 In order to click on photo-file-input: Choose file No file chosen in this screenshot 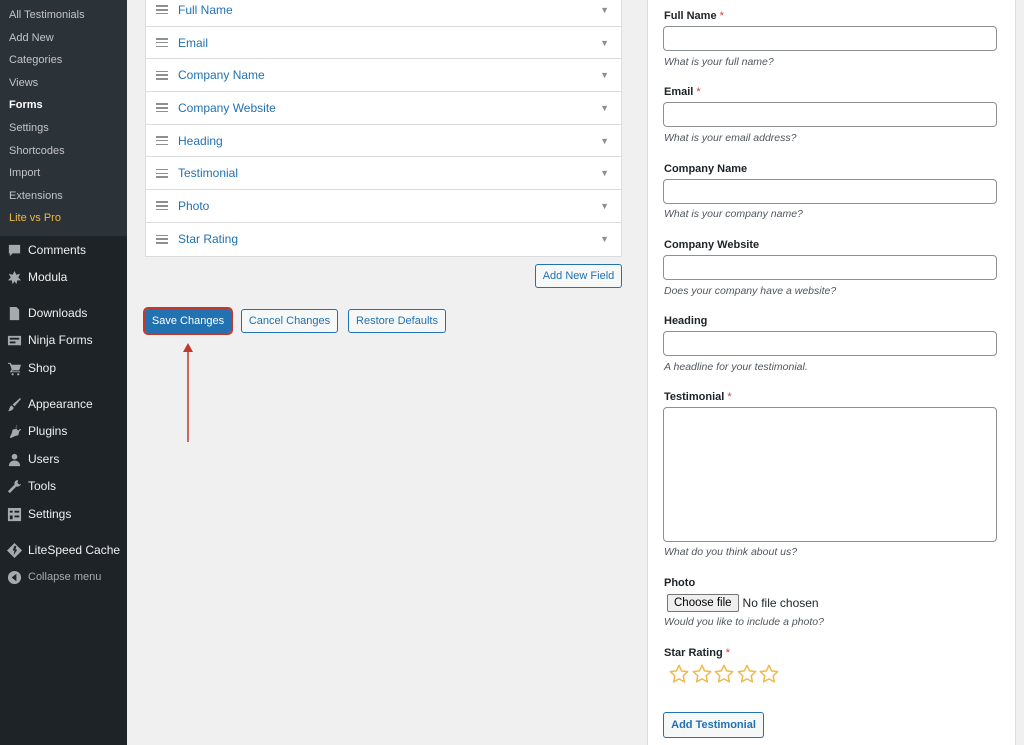, I will do `click(743, 603)`.